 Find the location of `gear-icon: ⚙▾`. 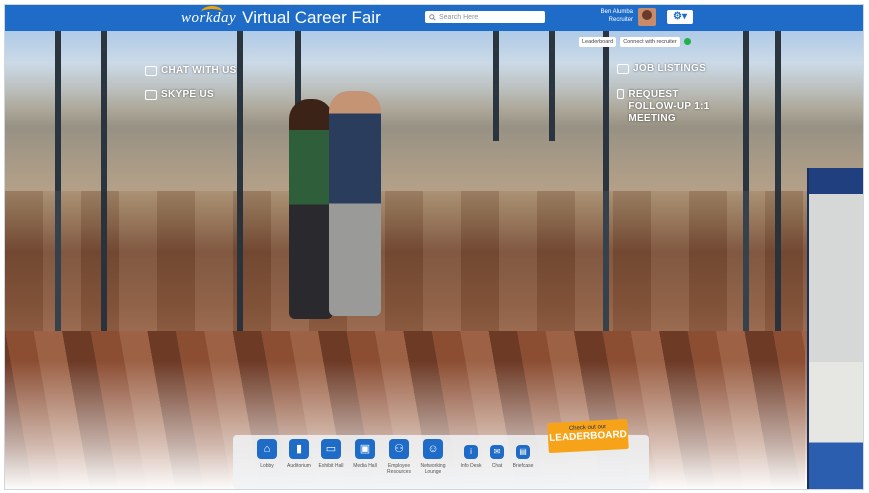

gear-icon: ⚙▾ is located at coordinates (680, 16).